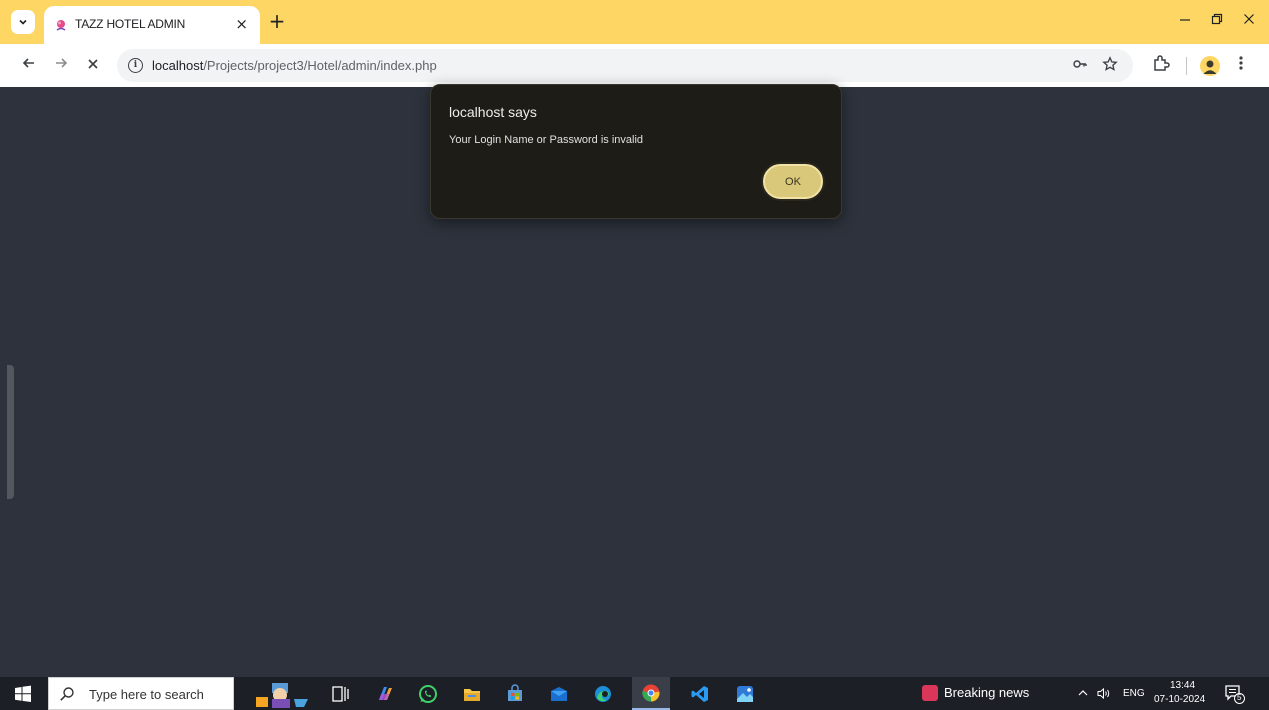  What do you see at coordinates (428, 694) in the screenshot?
I see `whatsapp-icon` at bounding box center [428, 694].